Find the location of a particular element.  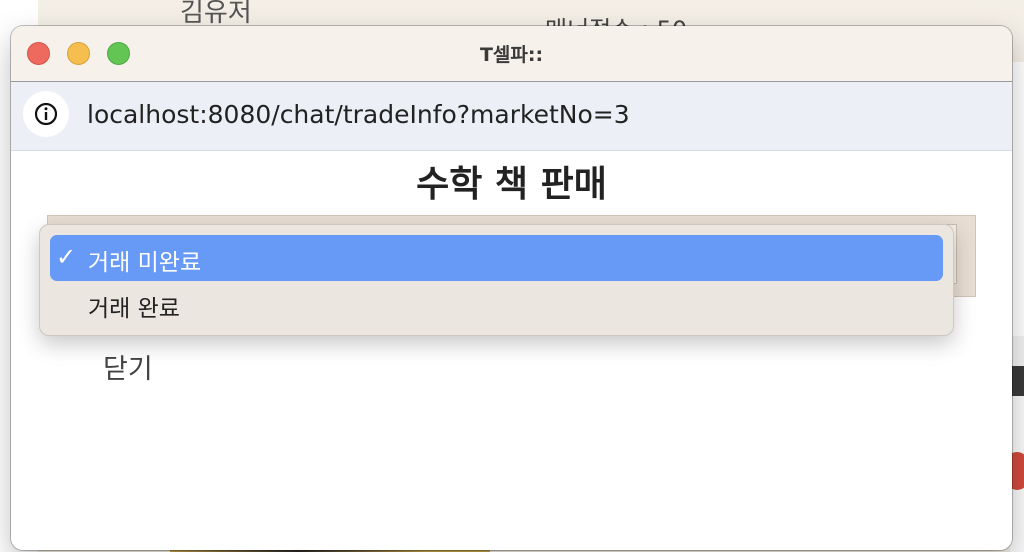

window-titlebar: T셀파:: is located at coordinates (511, 54).